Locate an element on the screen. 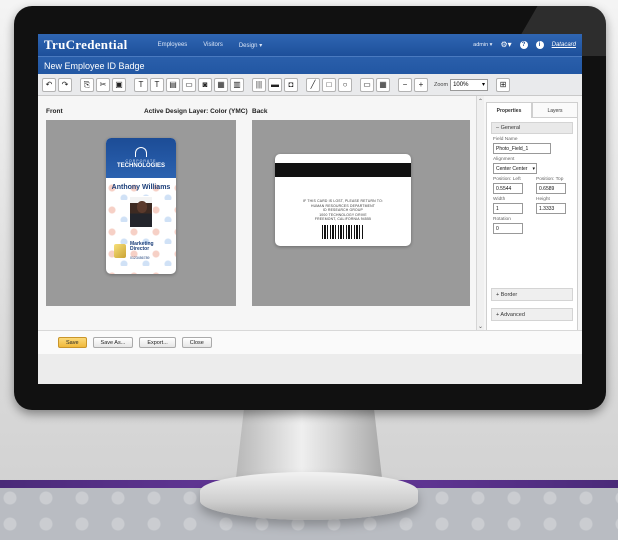 This screenshot has width=618, height=540. barcode is located at coordinates (343, 232).